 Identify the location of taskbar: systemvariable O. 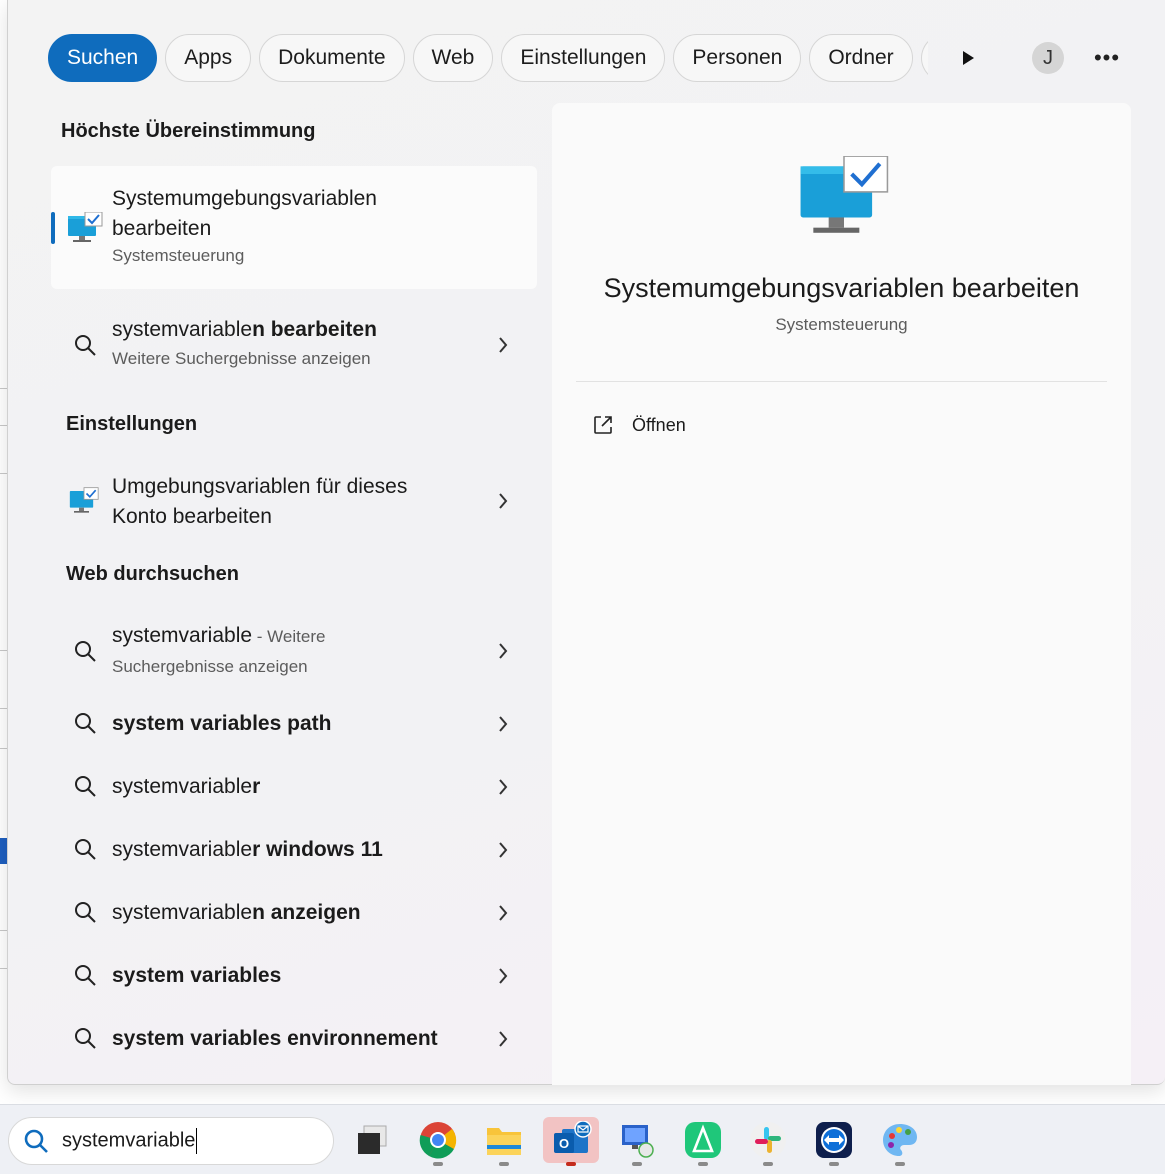
(582, 1139).